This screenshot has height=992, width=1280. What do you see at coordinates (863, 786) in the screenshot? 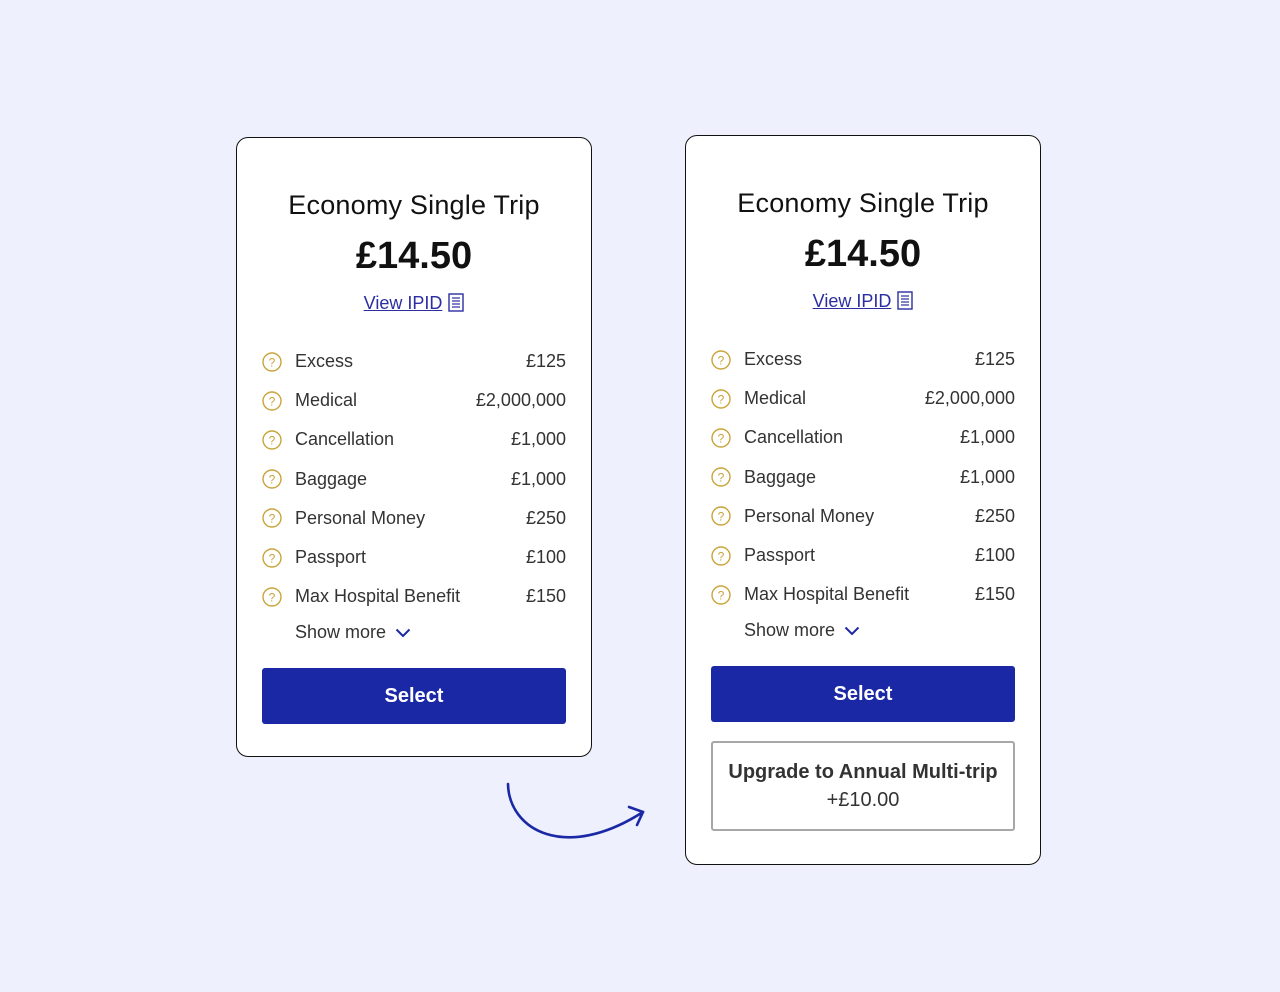
I see `upgrade-annual-button: Upgrade to Annual Multi-trip +£10.00` at bounding box center [863, 786].